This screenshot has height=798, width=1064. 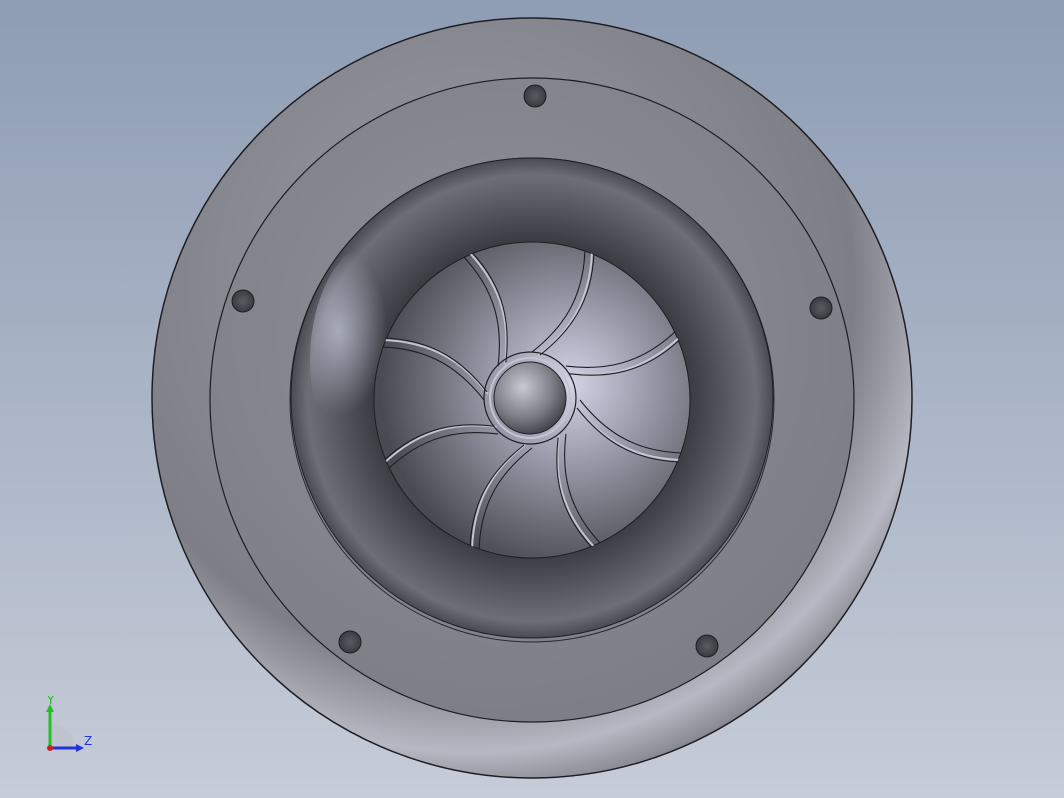 I want to click on view-orientation-triad-icon: Y Z, so click(x=73, y=726).